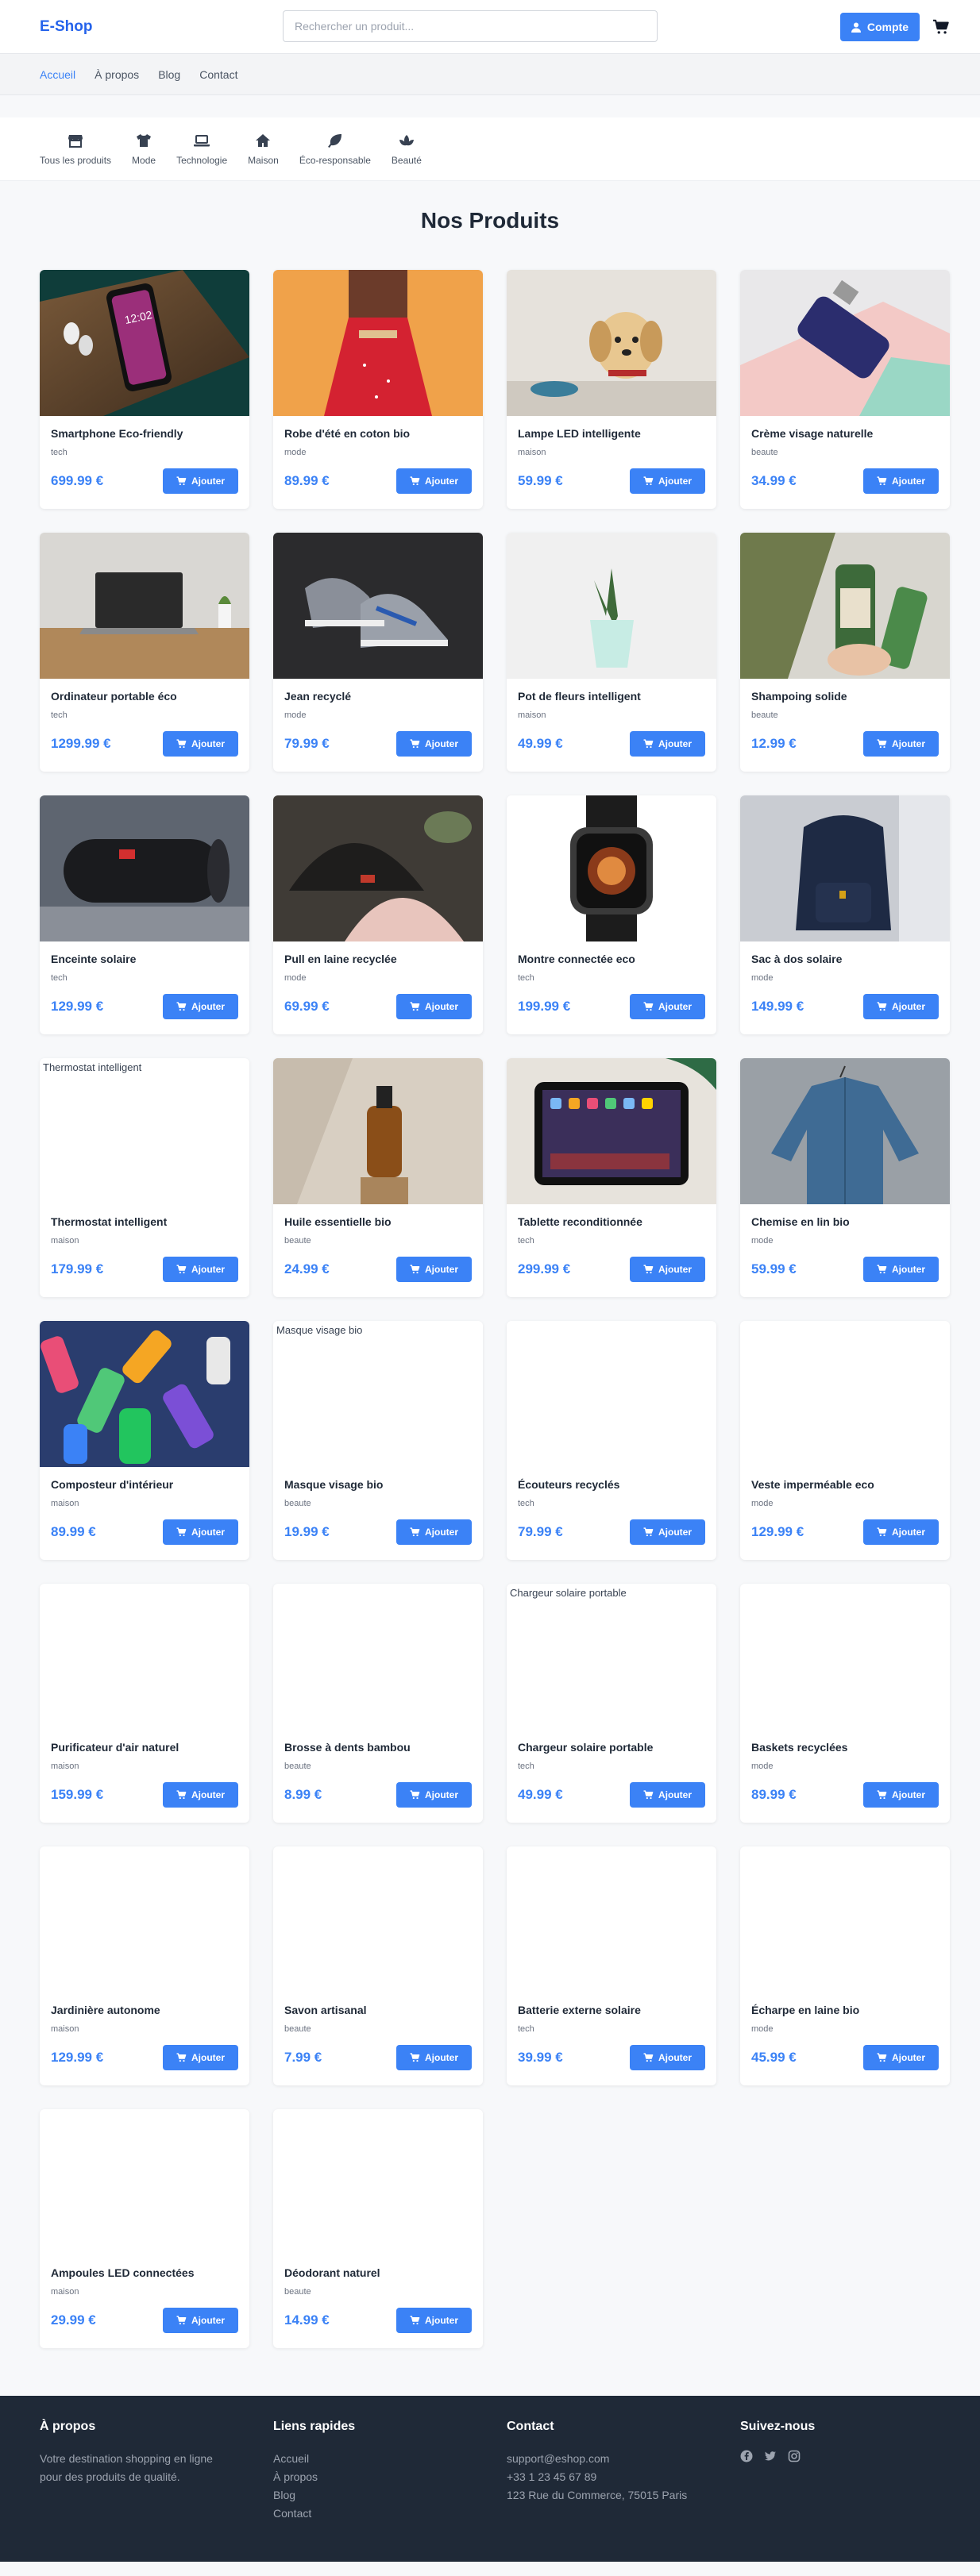 This screenshot has width=980, height=2576. I want to click on product-name: Ampoules LED connectées, so click(144, 2273).